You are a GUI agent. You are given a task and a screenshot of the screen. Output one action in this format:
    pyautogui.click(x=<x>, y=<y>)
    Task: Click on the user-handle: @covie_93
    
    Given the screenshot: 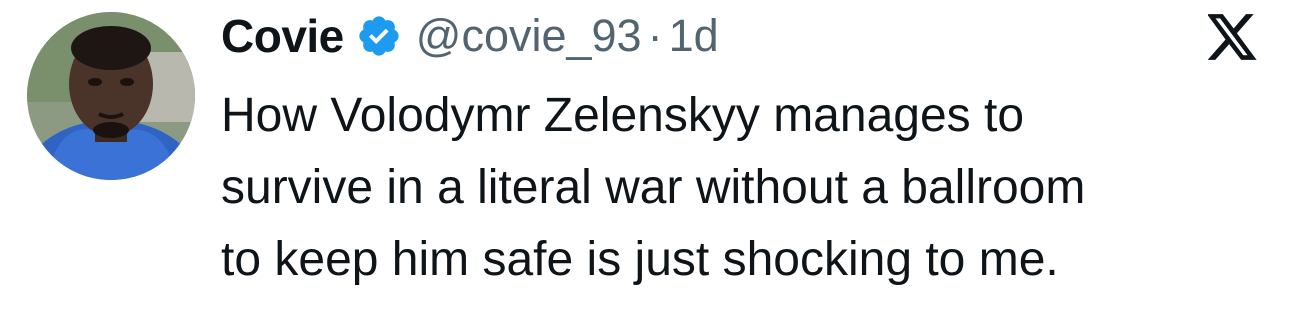 What is the action you would take?
    pyautogui.click(x=529, y=36)
    